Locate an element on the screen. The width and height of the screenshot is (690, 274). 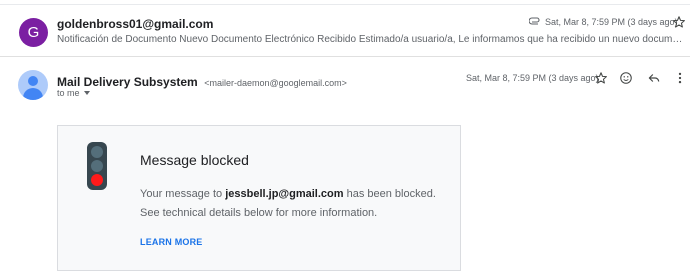
recipient-details-toggle: to me is located at coordinates (73, 93).